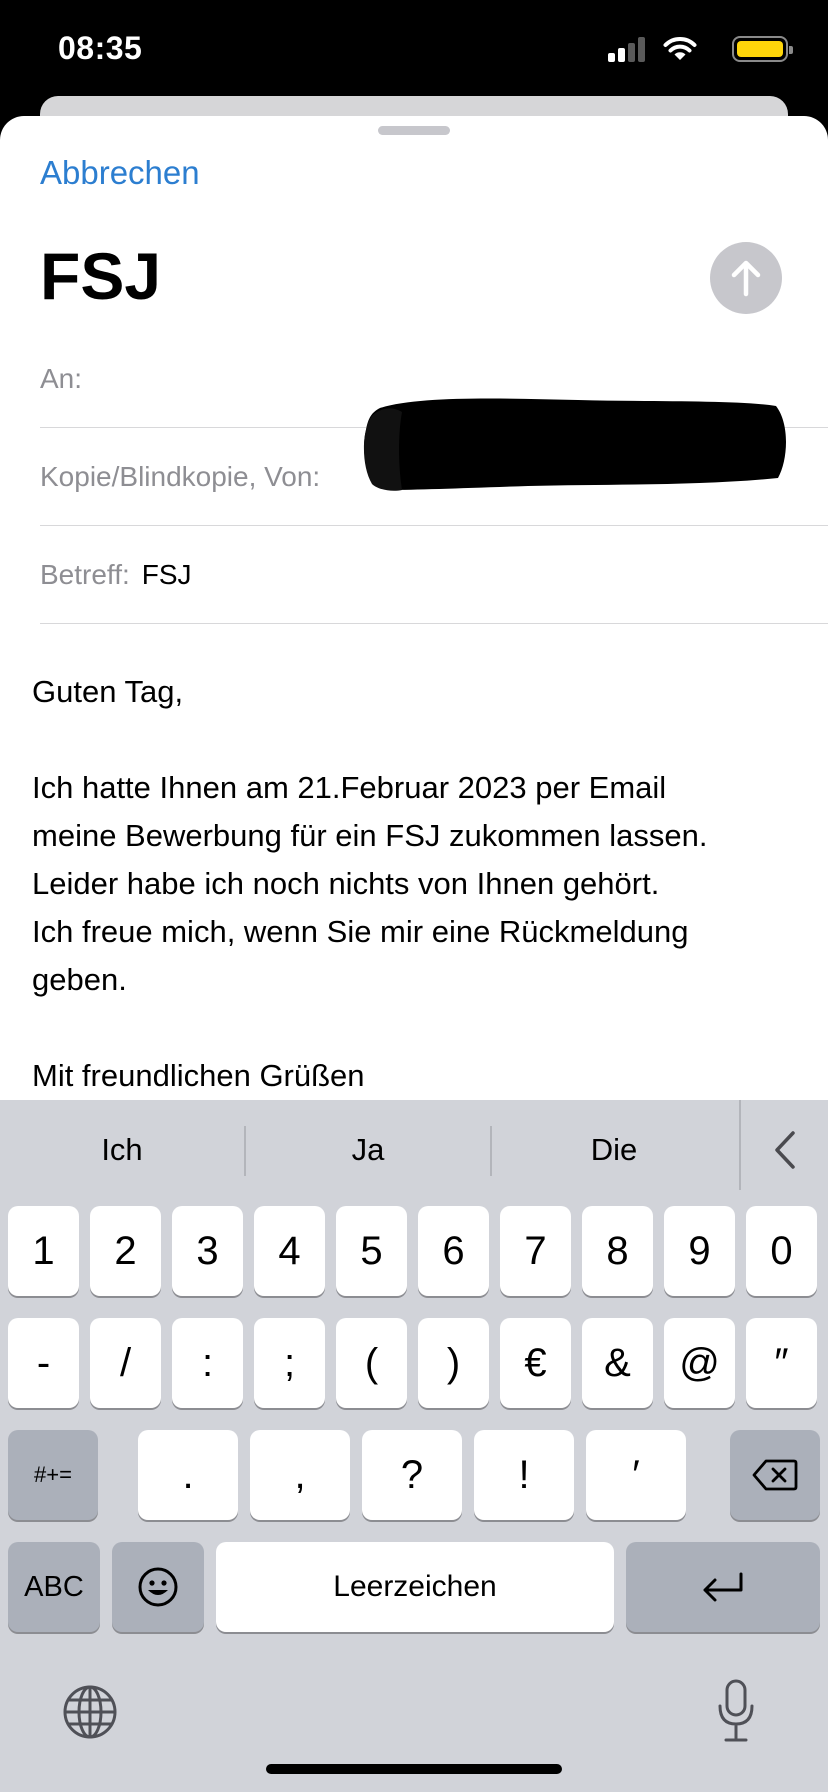  Describe the element at coordinates (617, 1363) in the screenshot. I see `symbol-key: &` at that location.